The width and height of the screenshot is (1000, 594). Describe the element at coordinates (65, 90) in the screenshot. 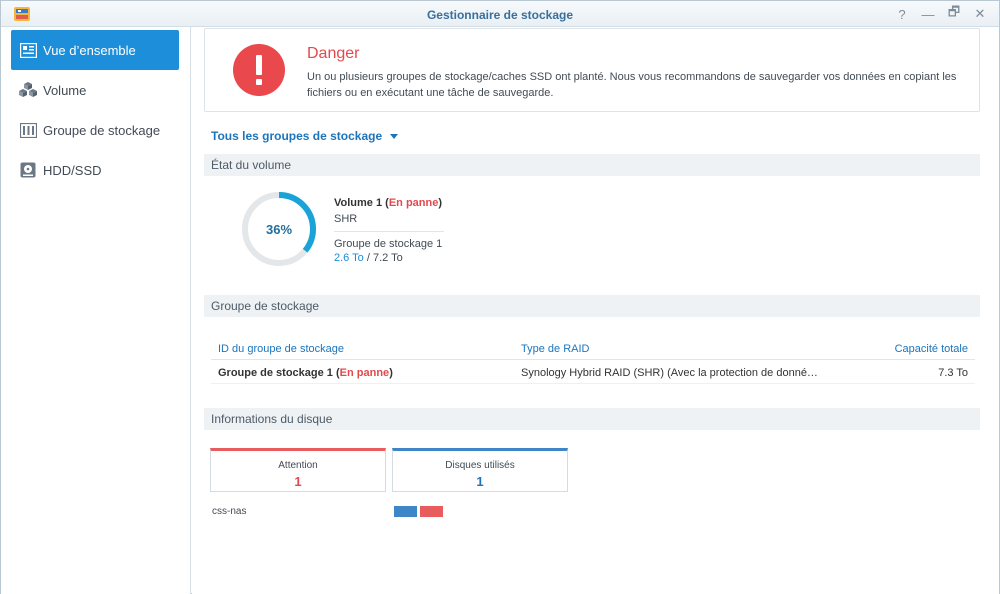

I see `sidebar-item-label: Volume` at that location.